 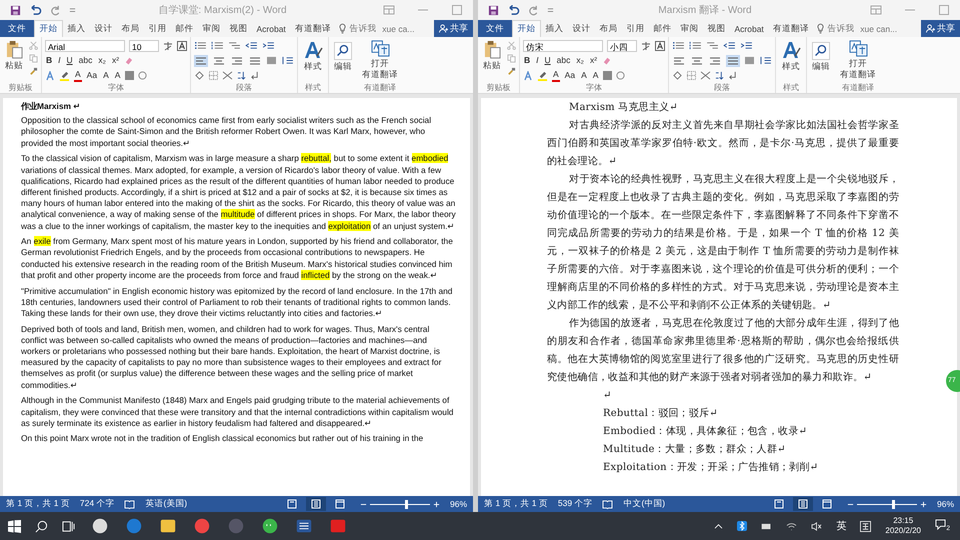 What do you see at coordinates (184, 28) in the screenshot?
I see `ribbon-tab: 邮件` at bounding box center [184, 28].